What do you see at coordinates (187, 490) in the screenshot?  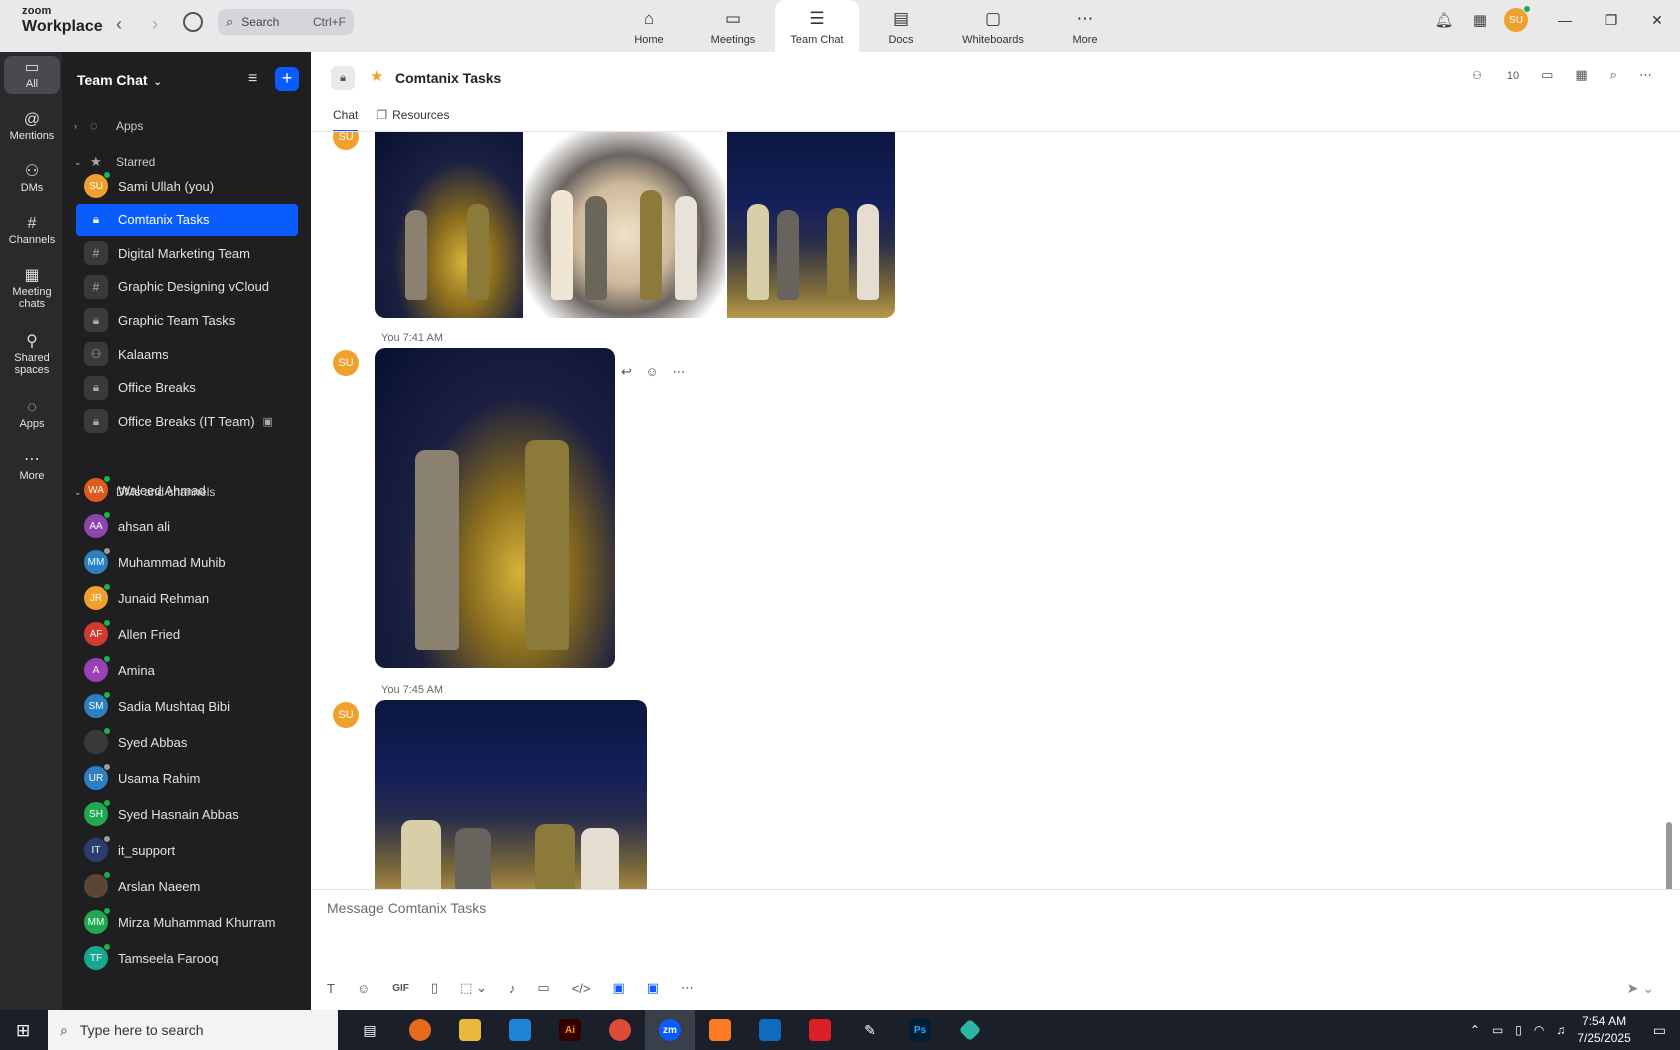 I see `sidebar-item: WA Waleed Ahmad` at bounding box center [187, 490].